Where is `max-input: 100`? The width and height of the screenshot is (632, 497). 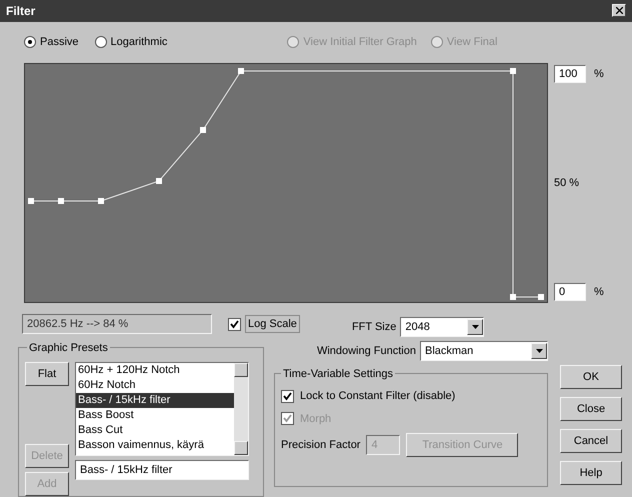 max-input: 100 is located at coordinates (570, 74).